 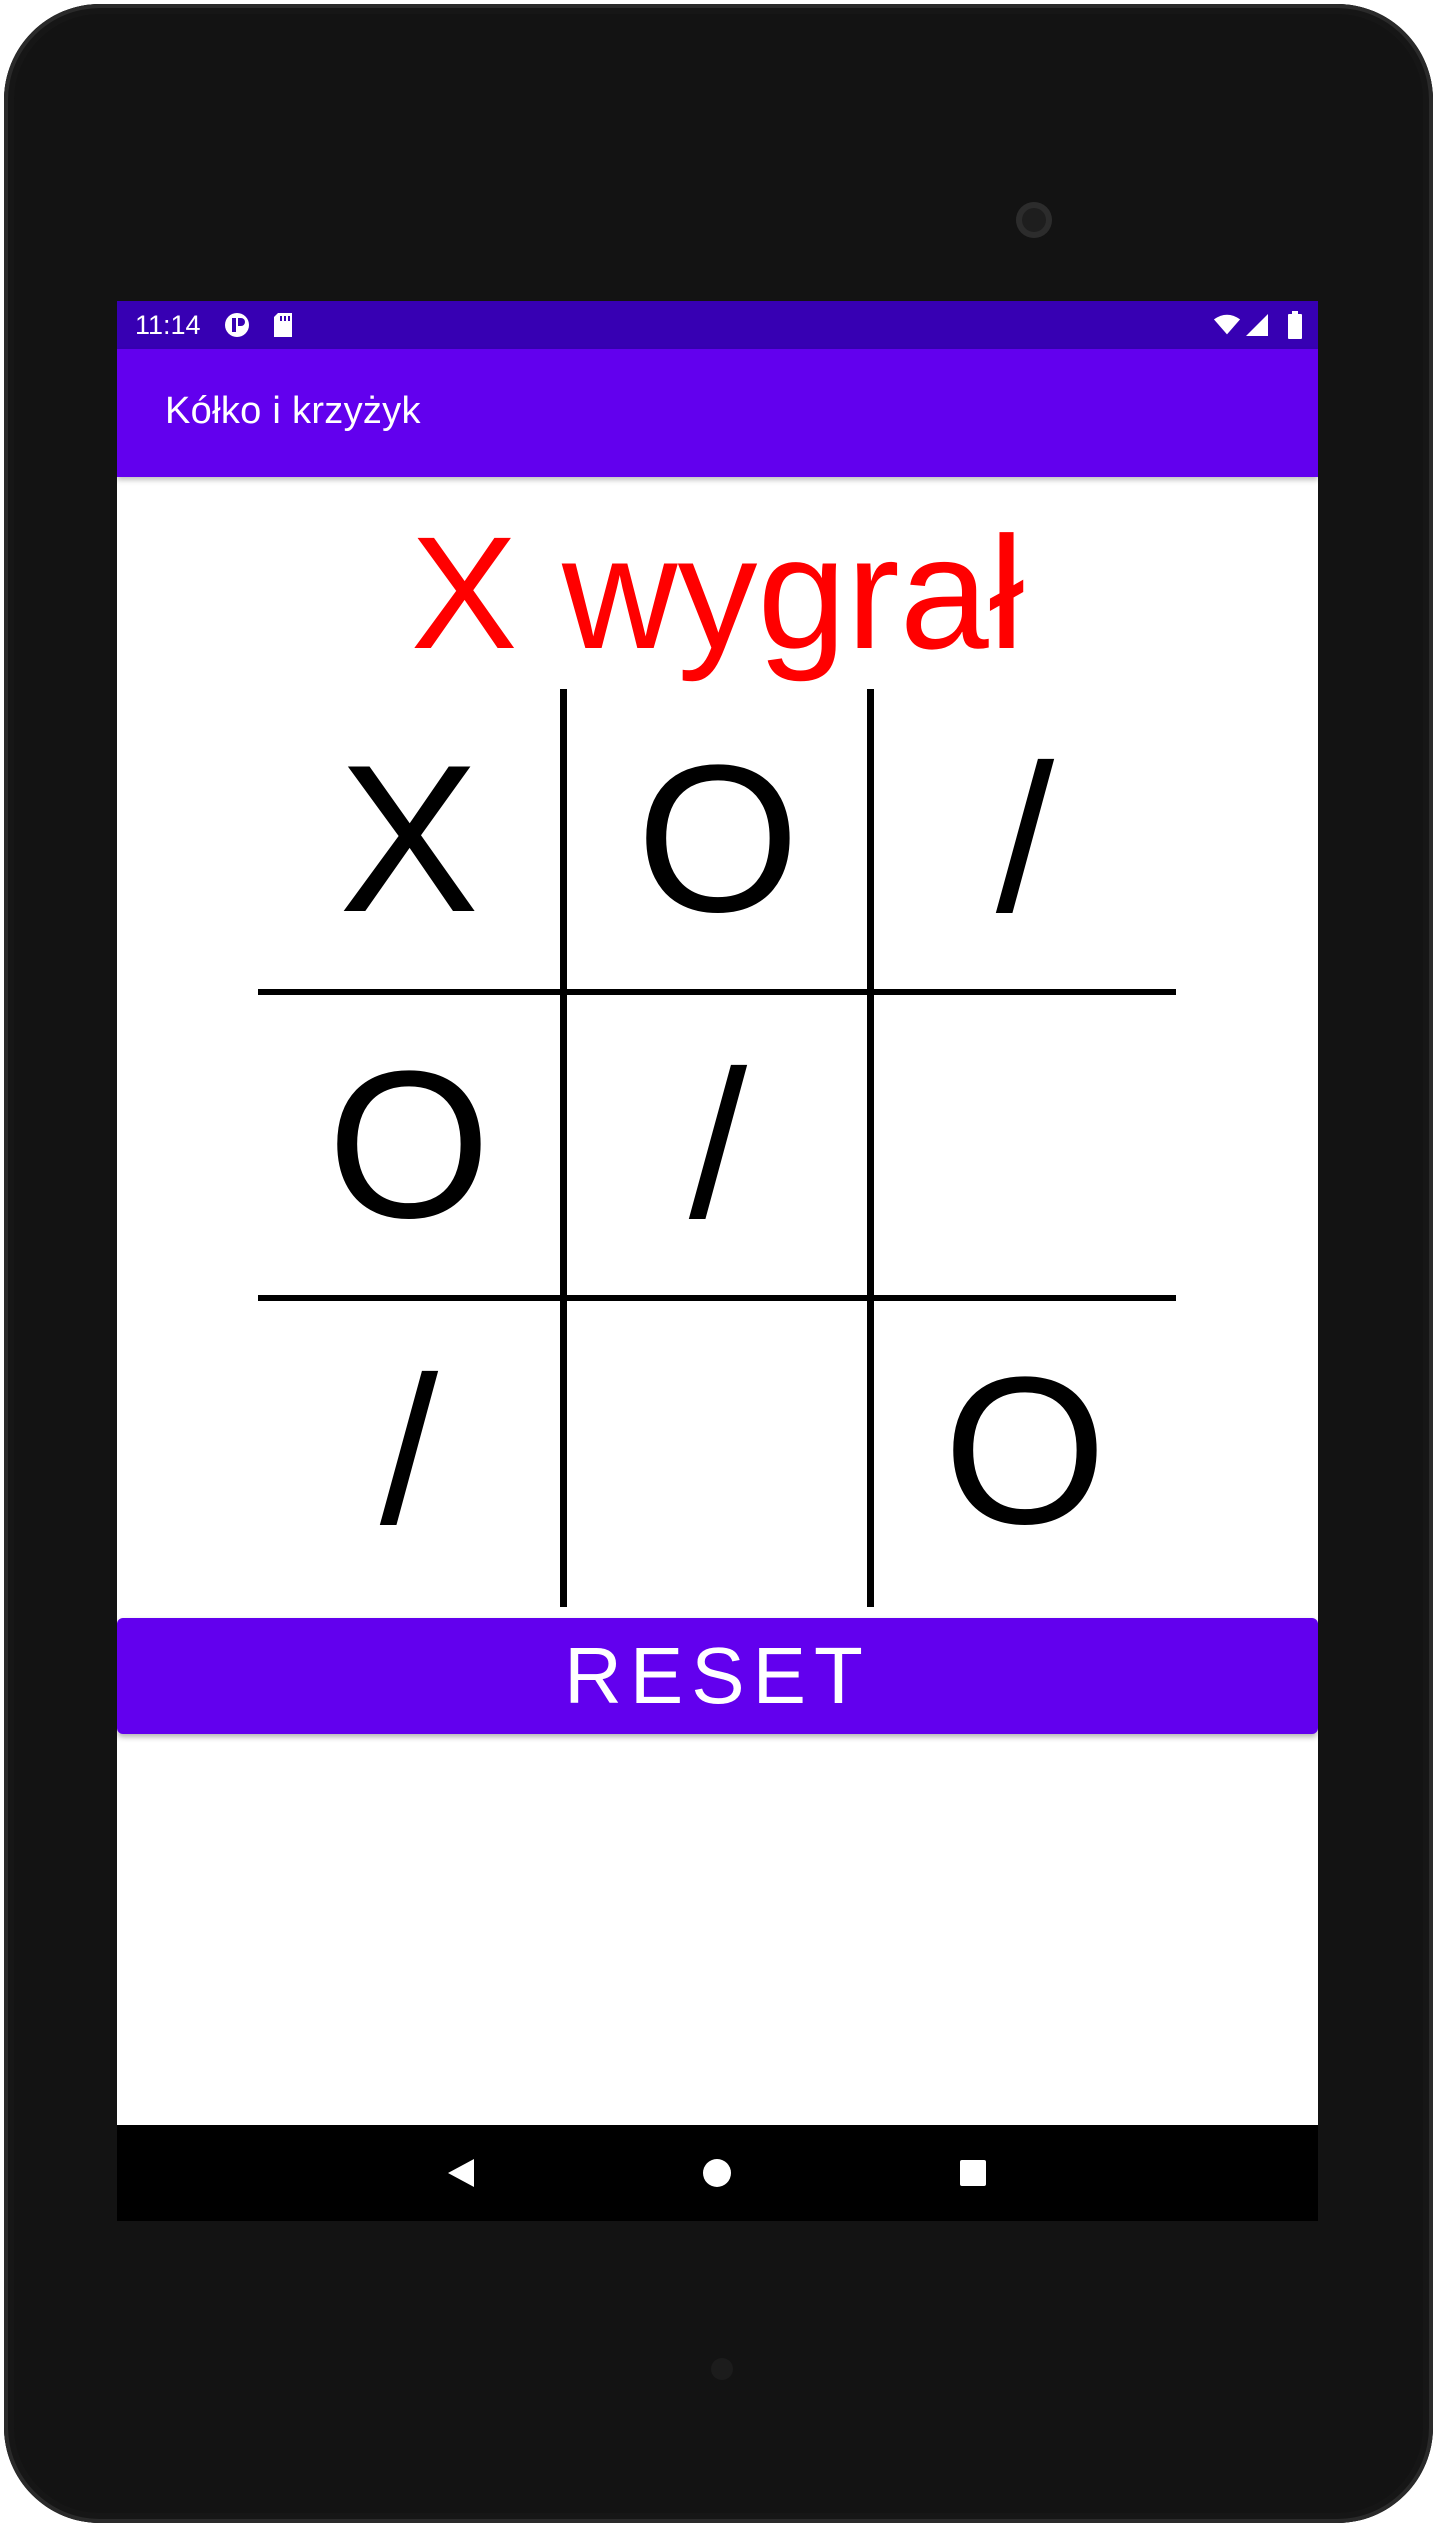 I want to click on home-icon, so click(x=717, y=2173).